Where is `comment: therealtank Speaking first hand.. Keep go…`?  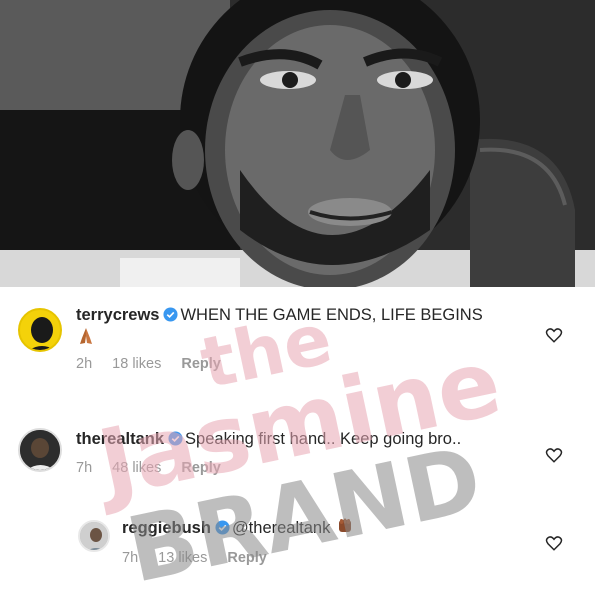 comment: therealtank Speaking first hand.. Keep go… is located at coordinates (297, 457).